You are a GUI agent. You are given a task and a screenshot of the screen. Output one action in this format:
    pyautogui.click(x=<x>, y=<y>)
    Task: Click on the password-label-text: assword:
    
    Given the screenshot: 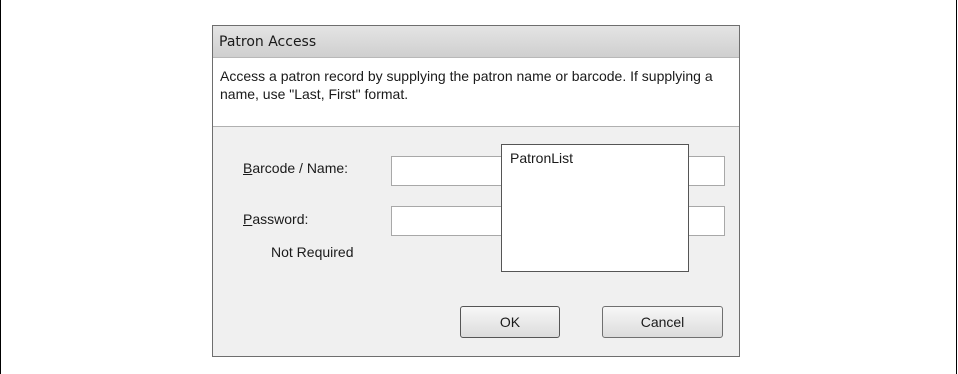 What is the action you would take?
    pyautogui.click(x=280, y=219)
    